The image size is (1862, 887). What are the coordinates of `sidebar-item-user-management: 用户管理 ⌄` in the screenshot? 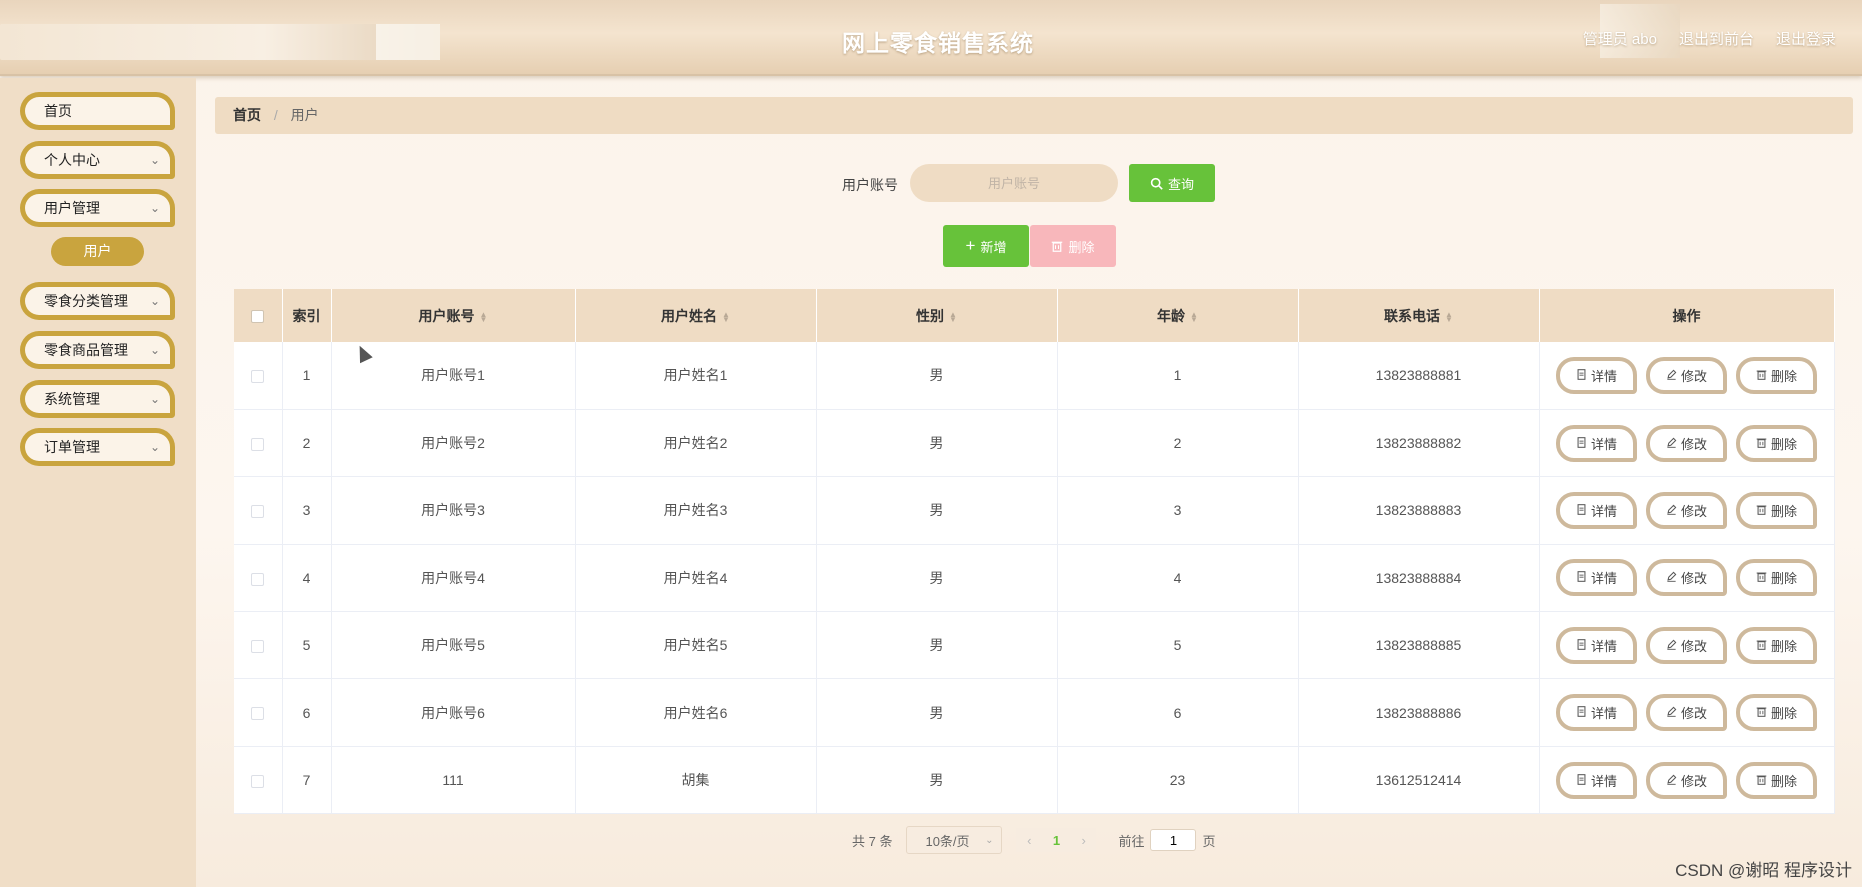 It's located at (97, 208).